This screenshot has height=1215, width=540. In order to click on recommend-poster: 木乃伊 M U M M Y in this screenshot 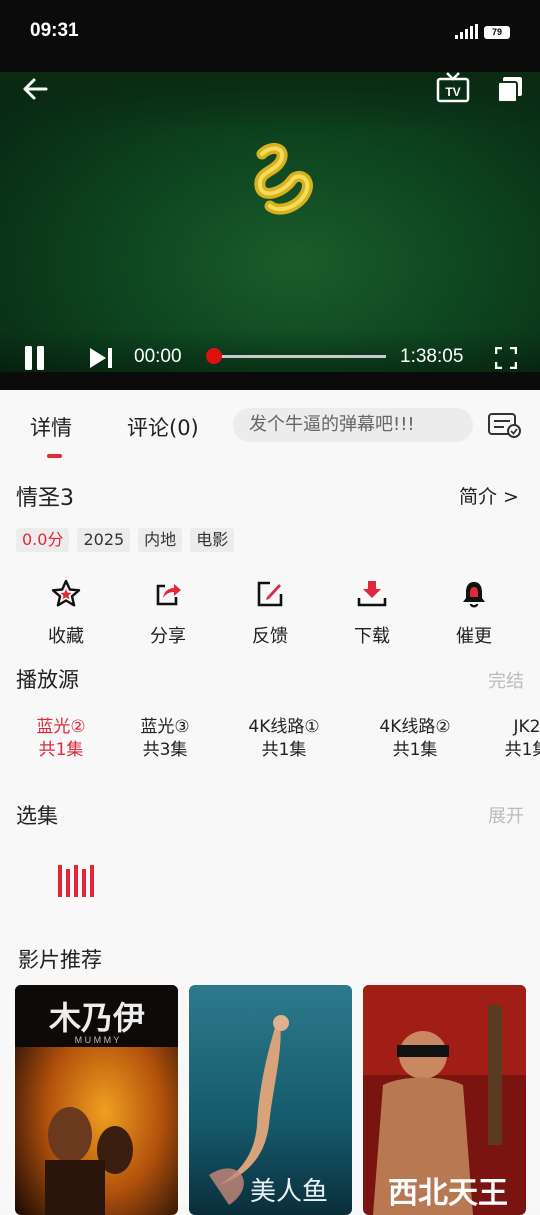, I will do `click(96, 1100)`.